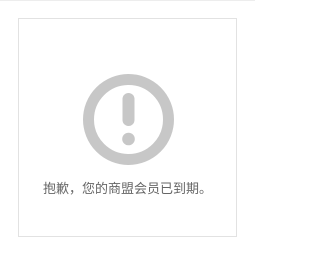 Image resolution: width=320 pixels, height=255 pixels. What do you see at coordinates (127, 0) in the screenshot?
I see `top-divider` at bounding box center [127, 0].